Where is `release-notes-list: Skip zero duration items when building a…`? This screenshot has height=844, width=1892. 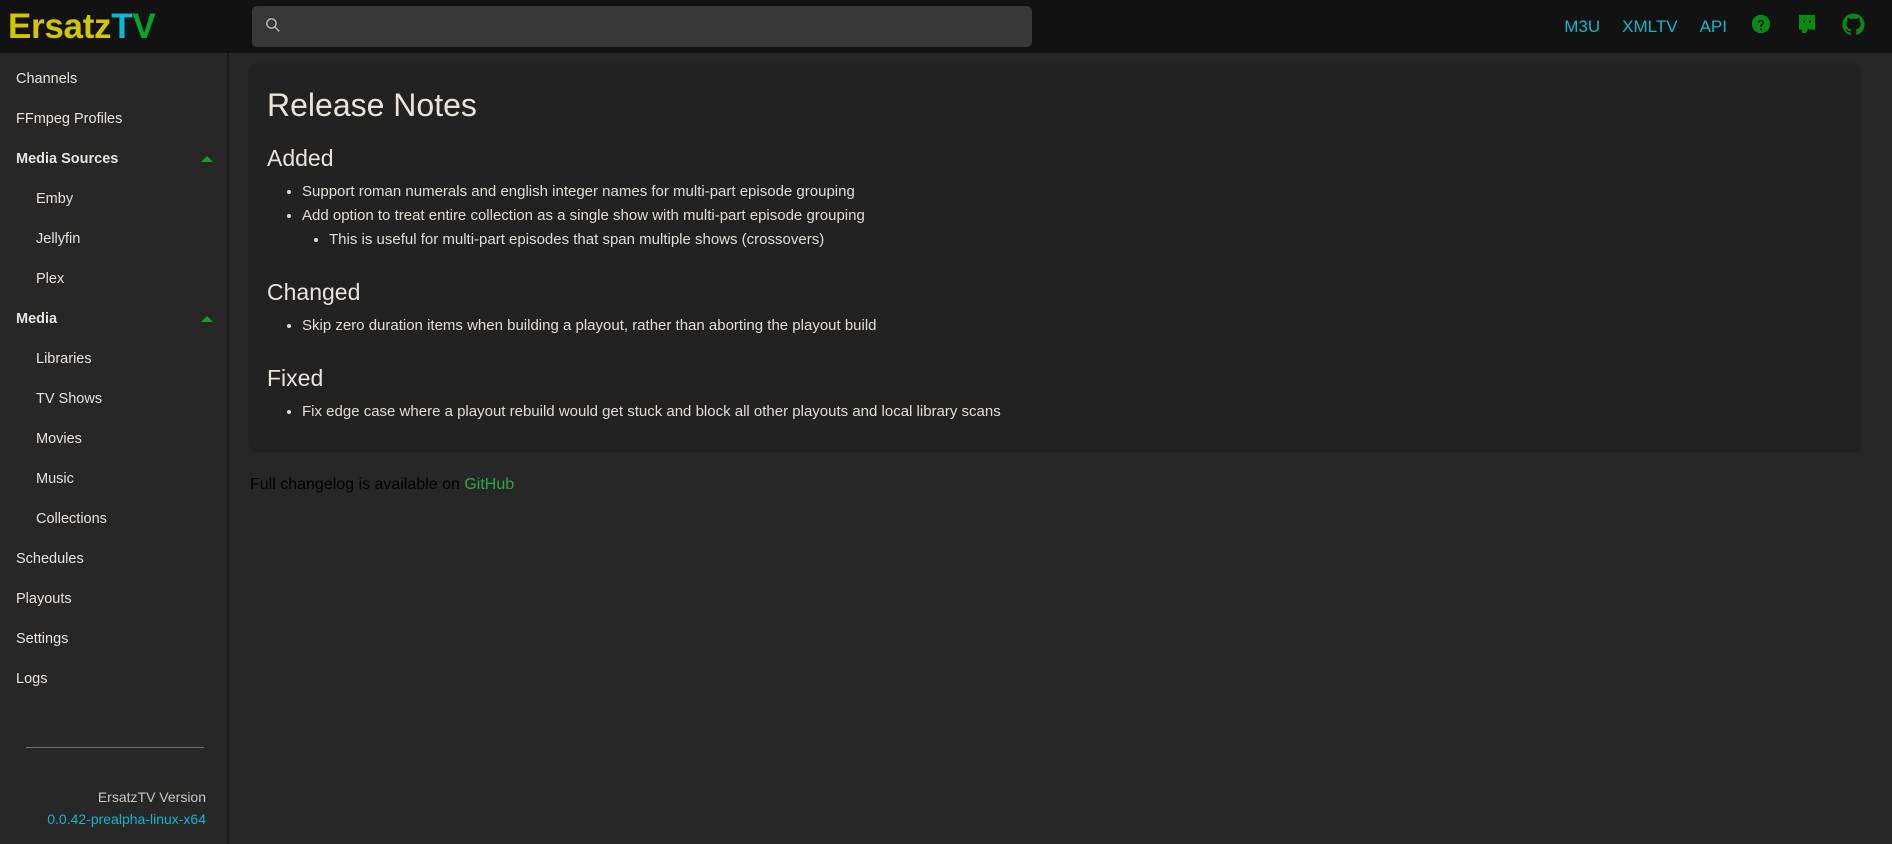
release-notes-list: Skip zero duration items when building a… is located at coordinates (1052, 326).